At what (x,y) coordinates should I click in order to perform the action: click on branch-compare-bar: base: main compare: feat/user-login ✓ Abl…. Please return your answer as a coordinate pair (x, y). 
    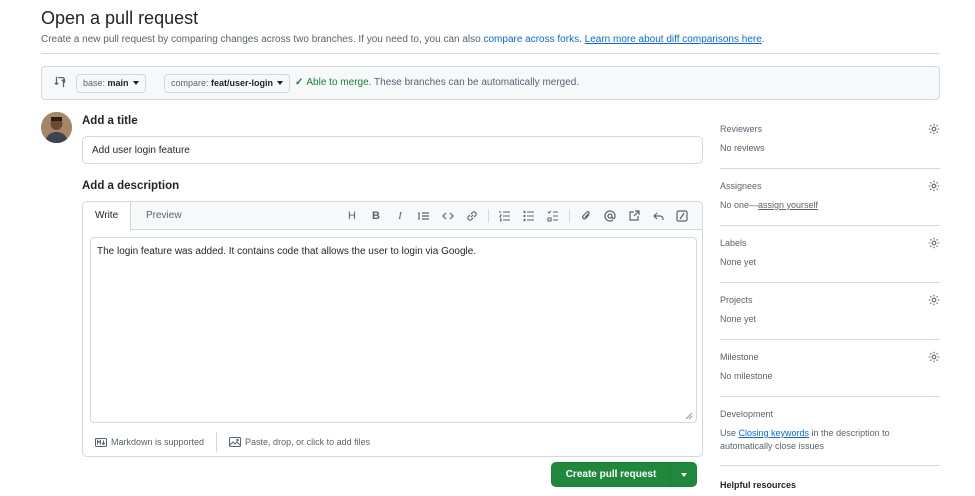
    Looking at the image, I should click on (490, 83).